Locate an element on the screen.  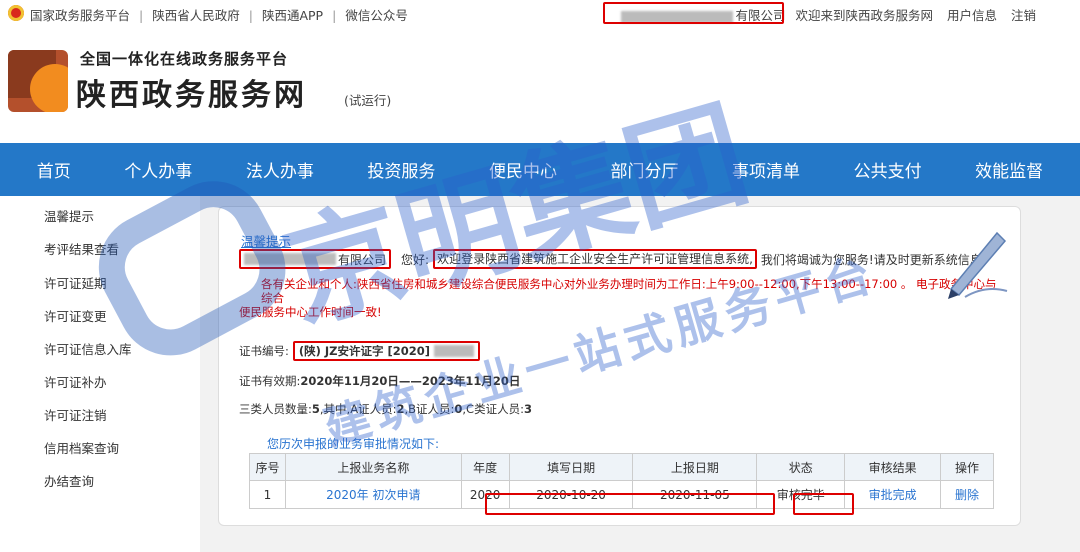
validity-value: 2020年11月20日——2023年11月20日 is located at coordinates (410, 381).